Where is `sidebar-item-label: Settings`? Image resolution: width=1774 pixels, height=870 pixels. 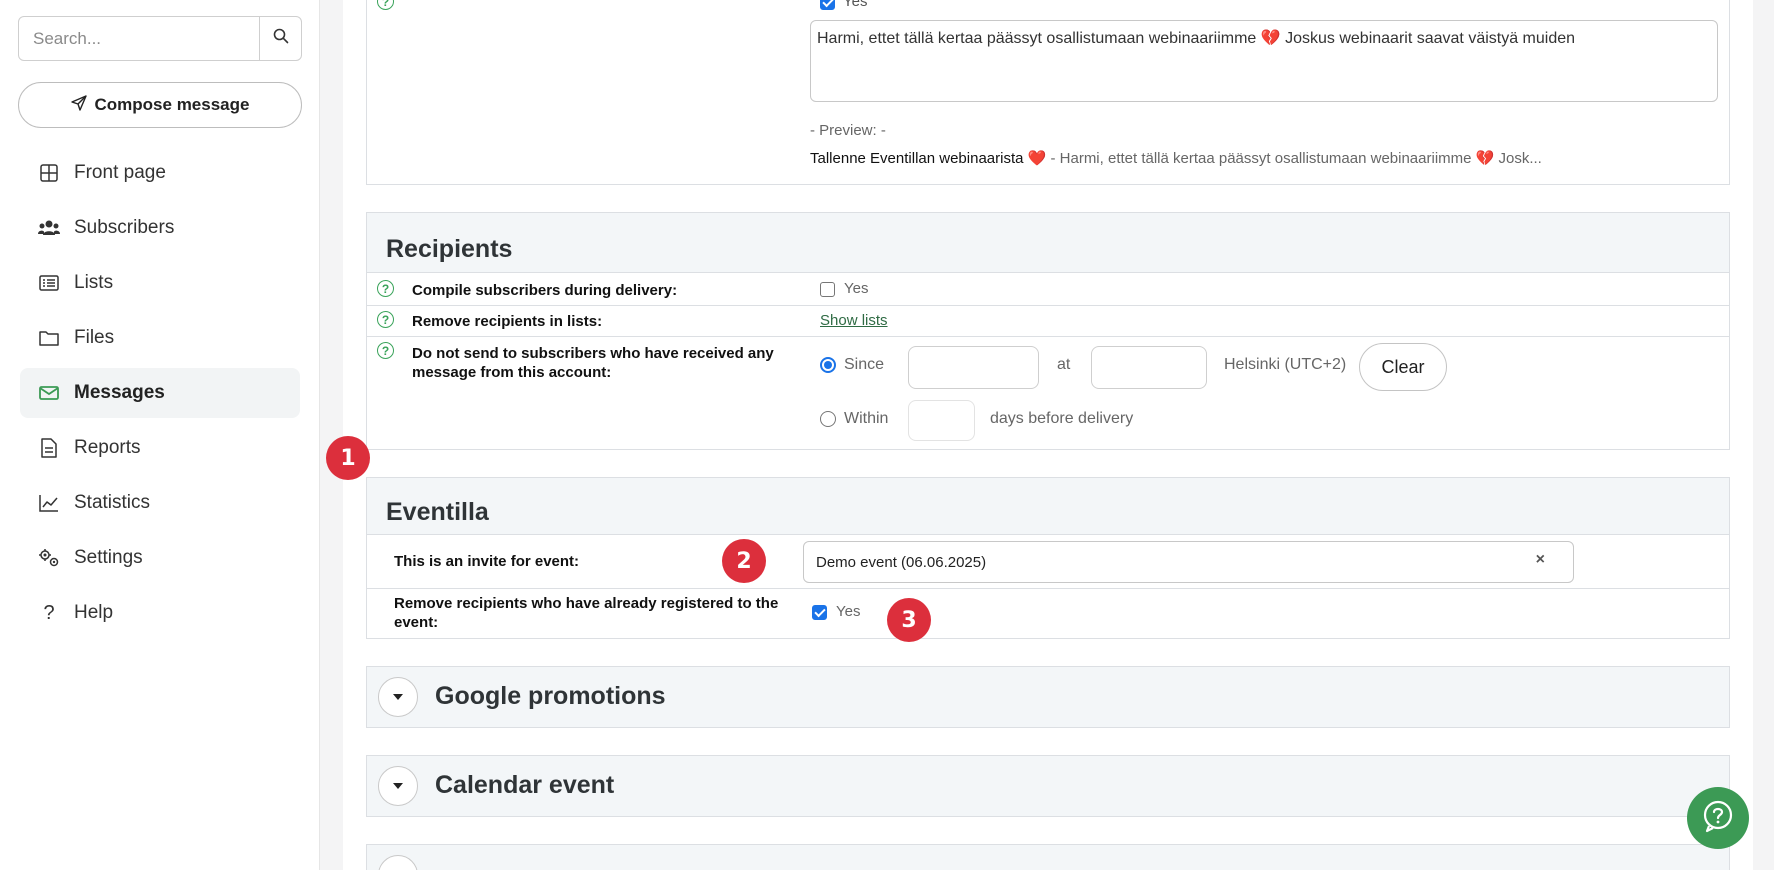
sidebar-item-label: Settings is located at coordinates (108, 557).